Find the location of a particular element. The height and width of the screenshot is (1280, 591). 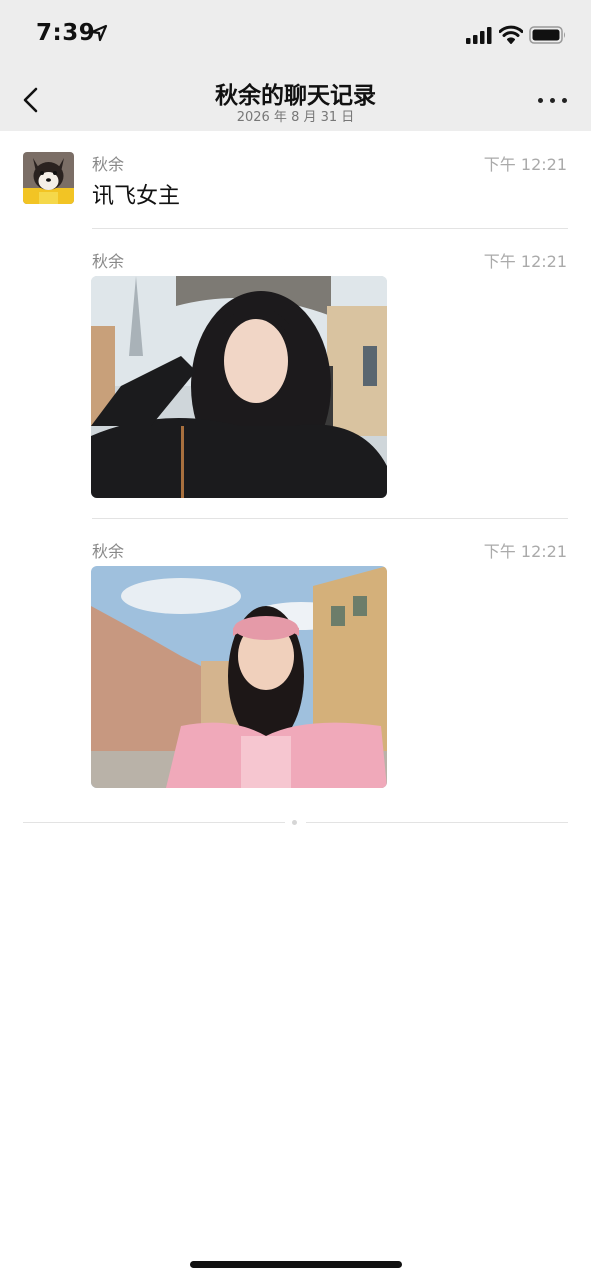

status-bar: 7:39 is located at coordinates (295, 34).